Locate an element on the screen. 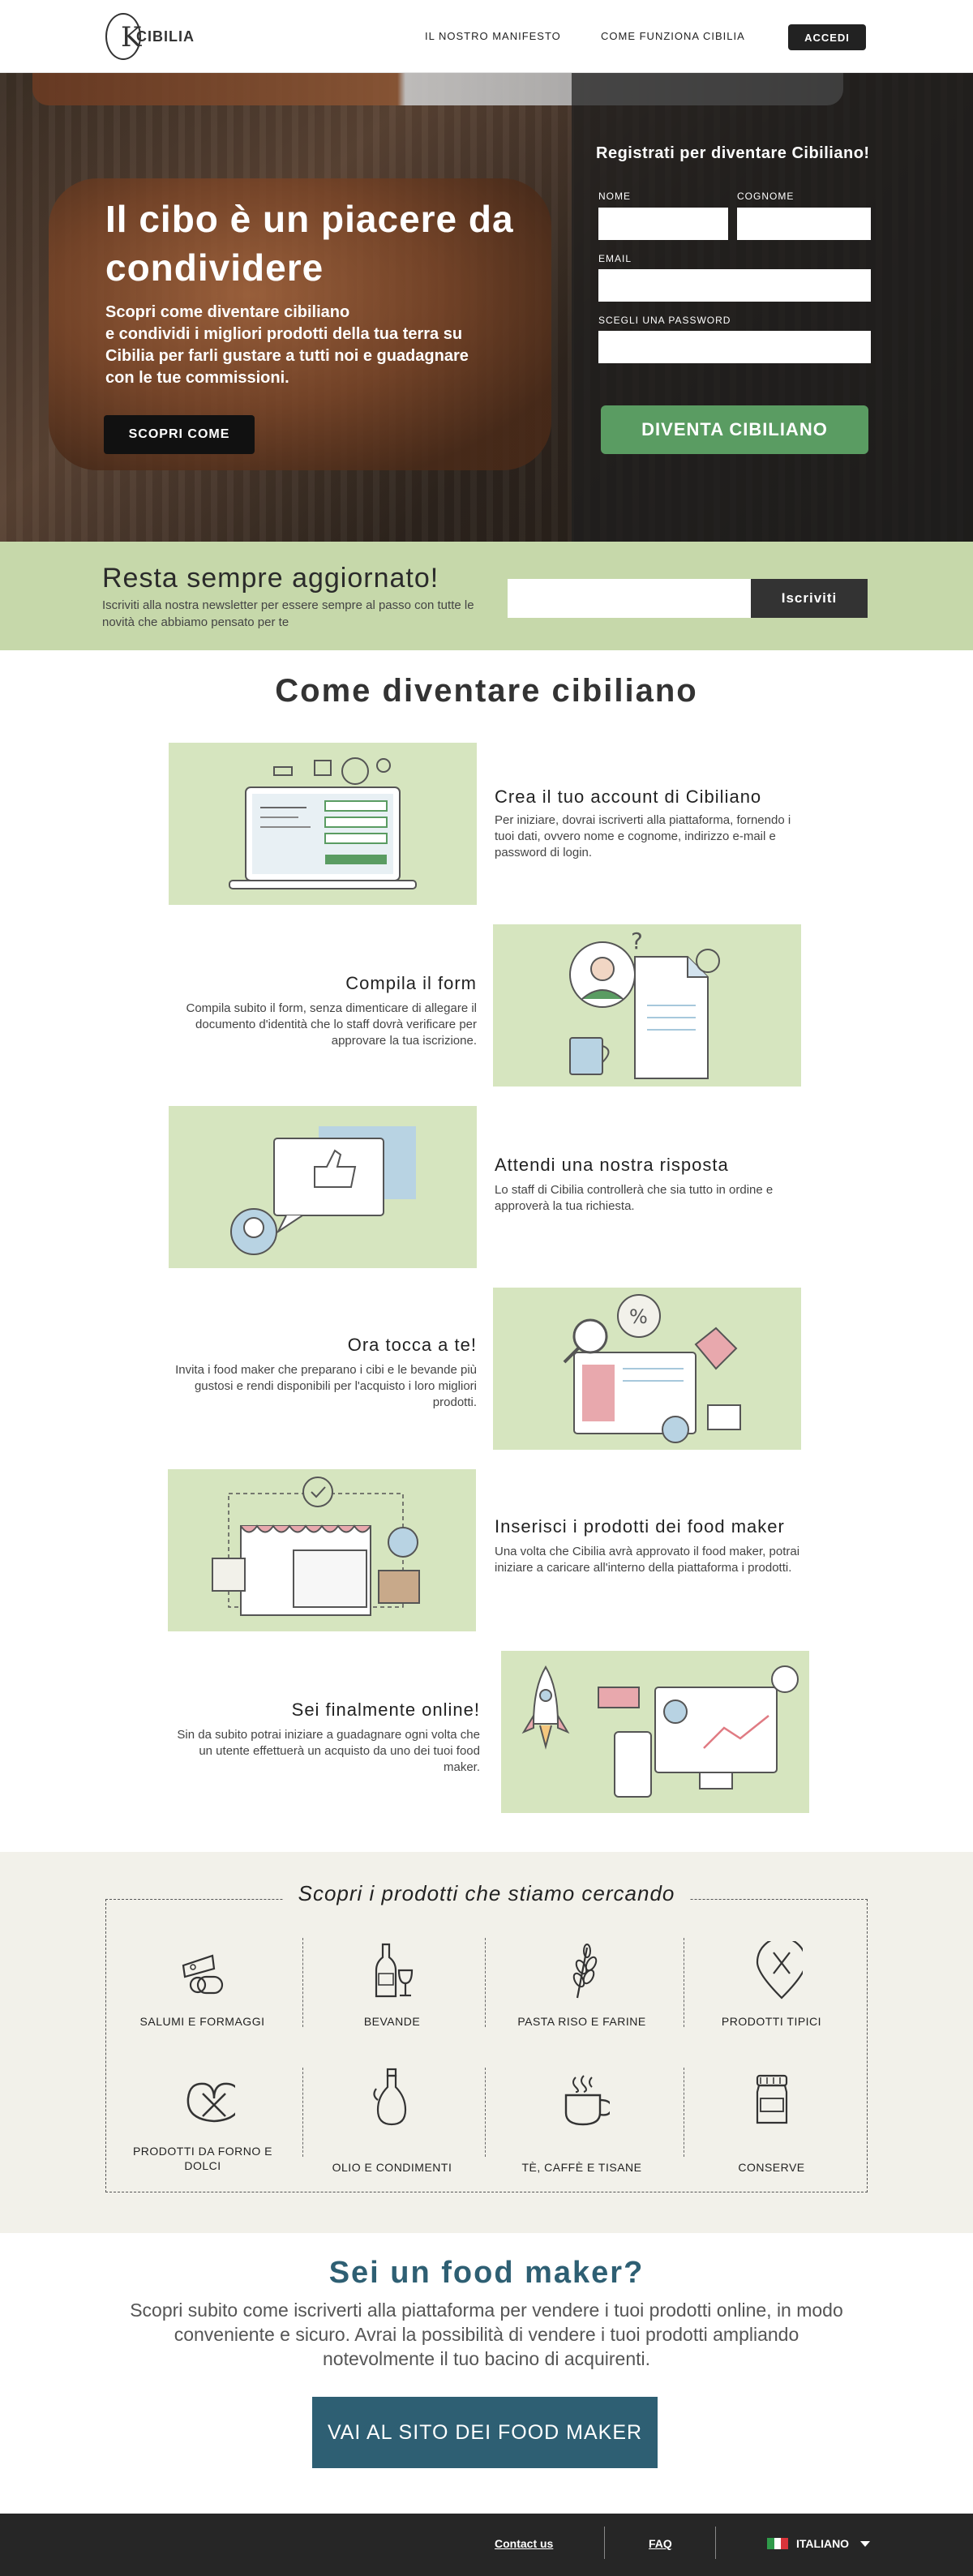 The width and height of the screenshot is (973, 2576). faq-link: FAQ is located at coordinates (660, 2543).